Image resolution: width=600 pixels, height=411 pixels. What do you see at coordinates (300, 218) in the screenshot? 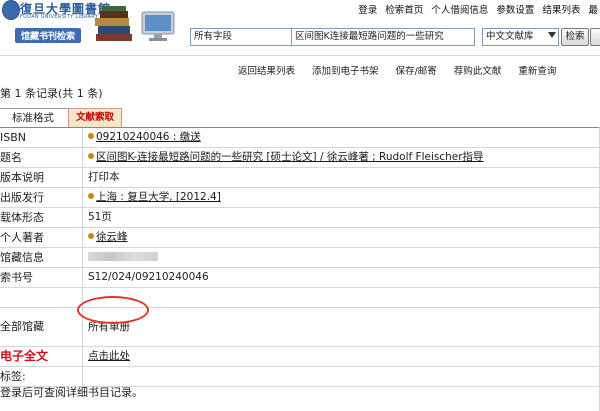
I see `table-row: 载体形态 51页` at bounding box center [300, 218].